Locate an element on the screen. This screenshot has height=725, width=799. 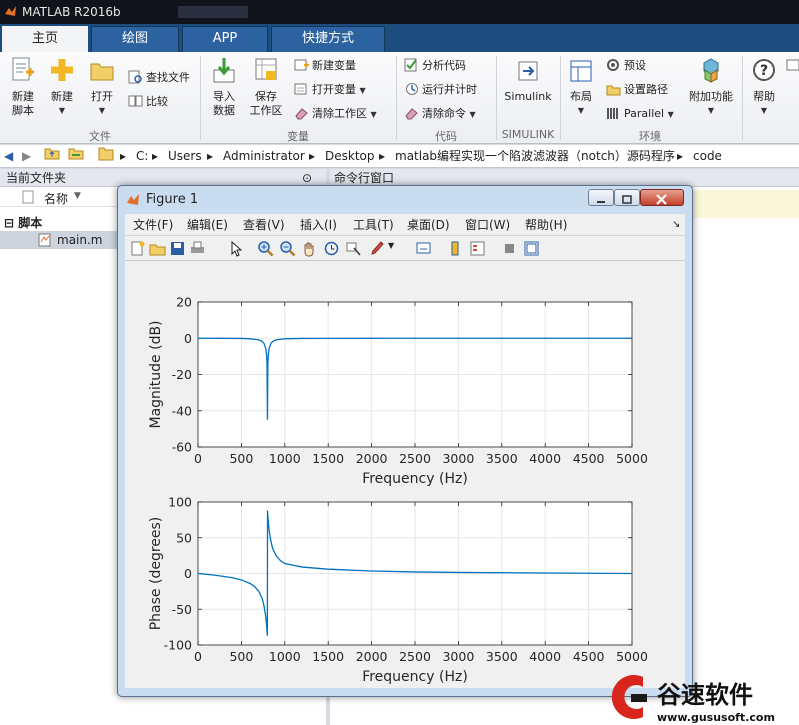
menu-tools: 工具(T) is located at coordinates (373, 225).